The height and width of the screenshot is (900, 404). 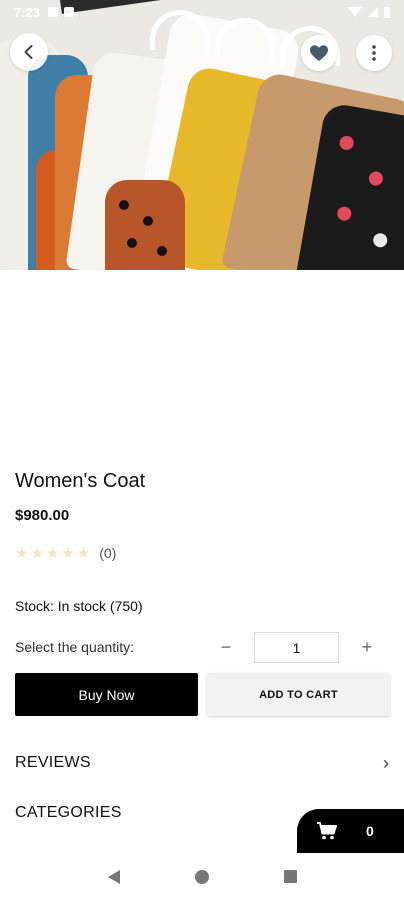 I want to click on heart-icon, so click(x=319, y=53).